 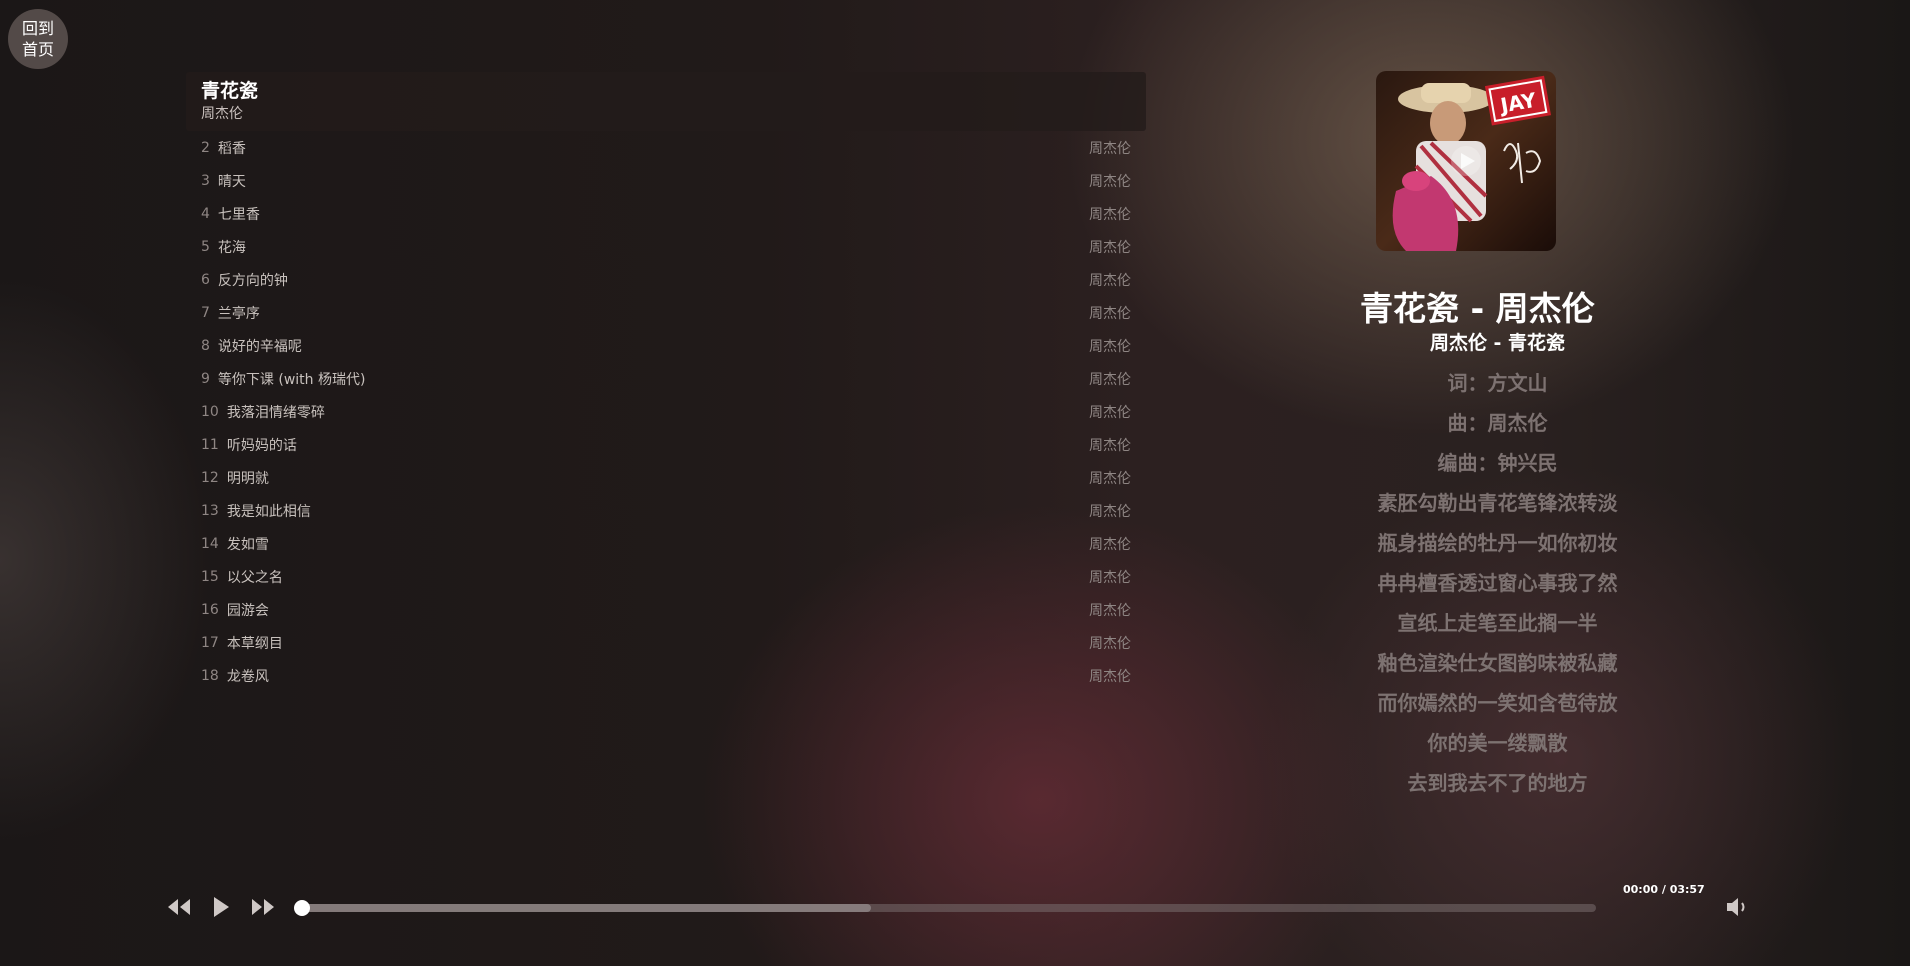 What do you see at coordinates (666, 477) in the screenshot?
I see `track-row: 12 明明就 周杰伦` at bounding box center [666, 477].